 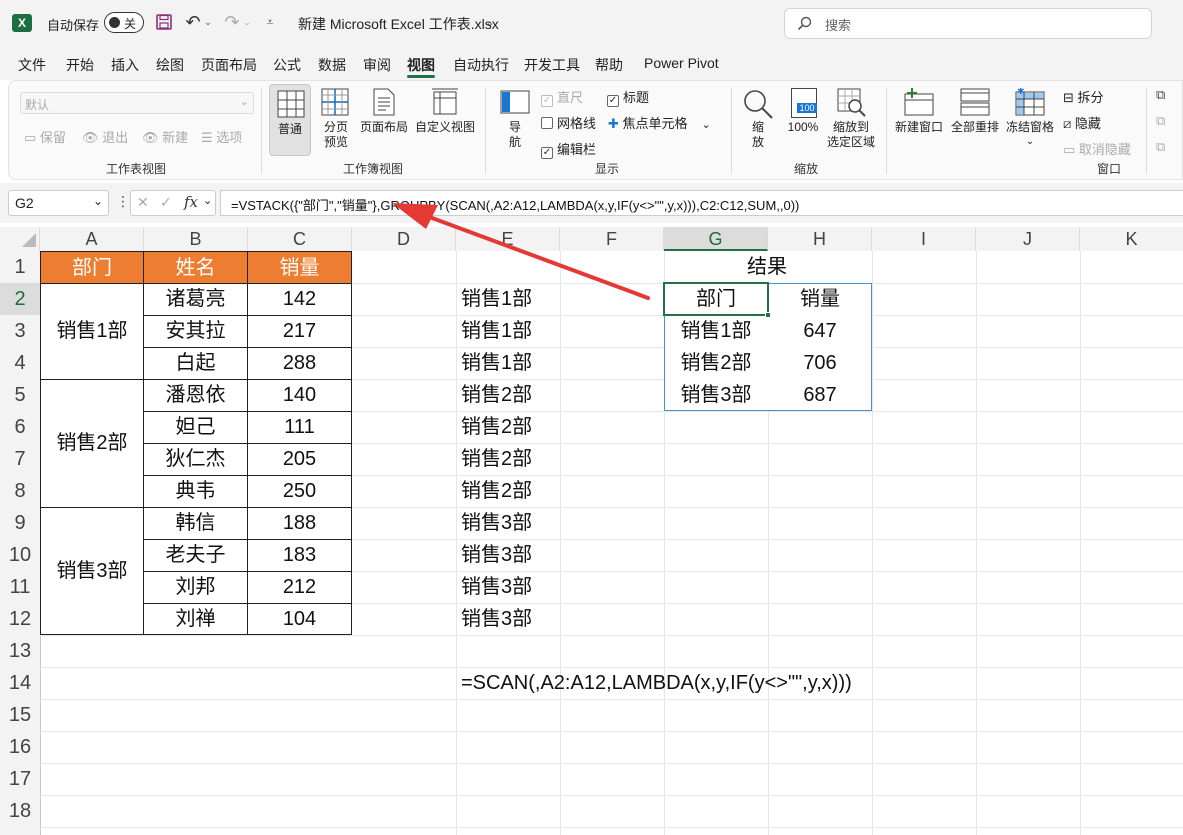 I want to click on row-header: 7, so click(x=20, y=459).